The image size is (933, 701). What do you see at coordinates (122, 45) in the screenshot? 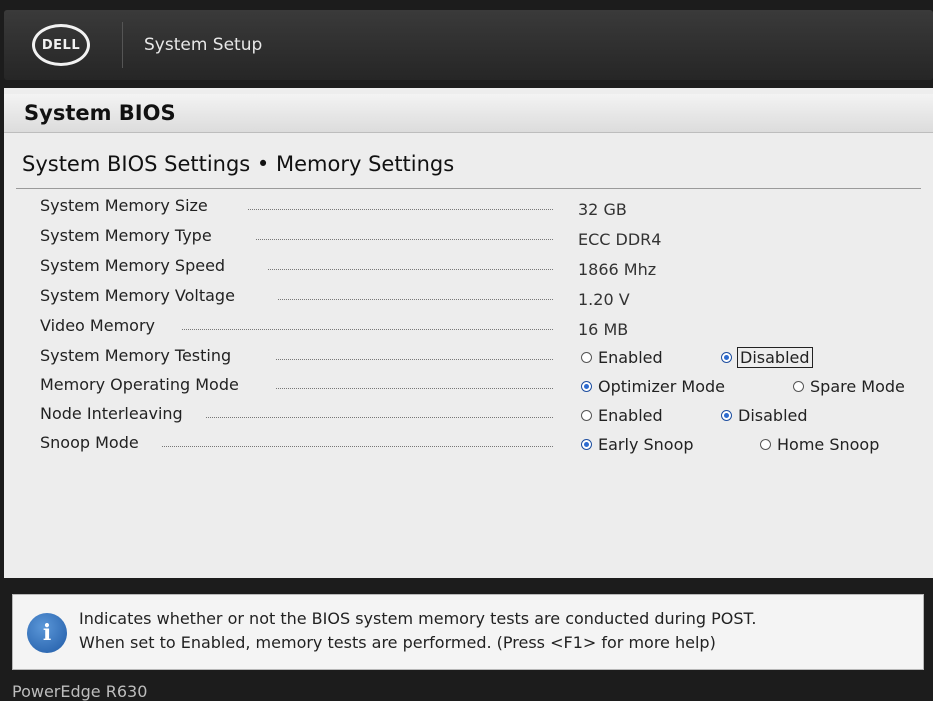
I see `header-divider` at bounding box center [122, 45].